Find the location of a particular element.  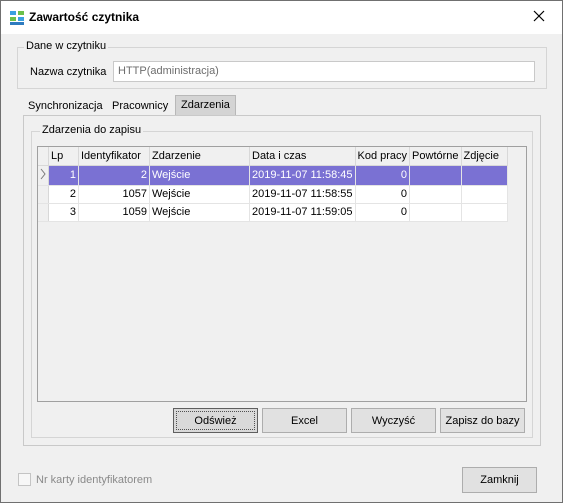

cell-lp: 2 is located at coordinates (63, 194).